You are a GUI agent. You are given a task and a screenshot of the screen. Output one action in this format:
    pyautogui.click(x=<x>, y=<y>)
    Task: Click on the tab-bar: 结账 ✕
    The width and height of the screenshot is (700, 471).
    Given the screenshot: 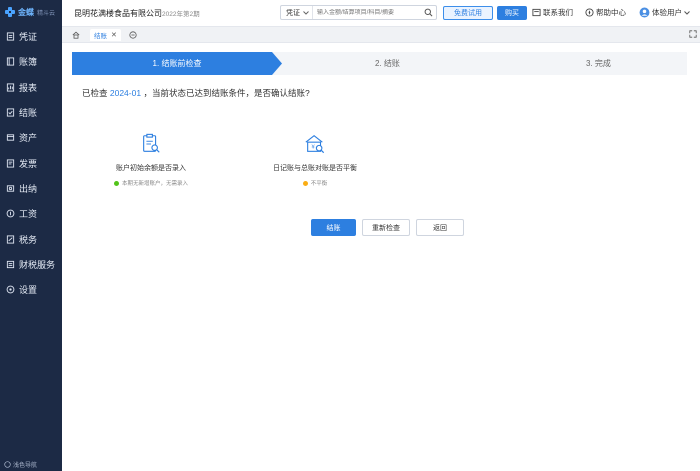 What is the action you would take?
    pyautogui.click(x=381, y=35)
    